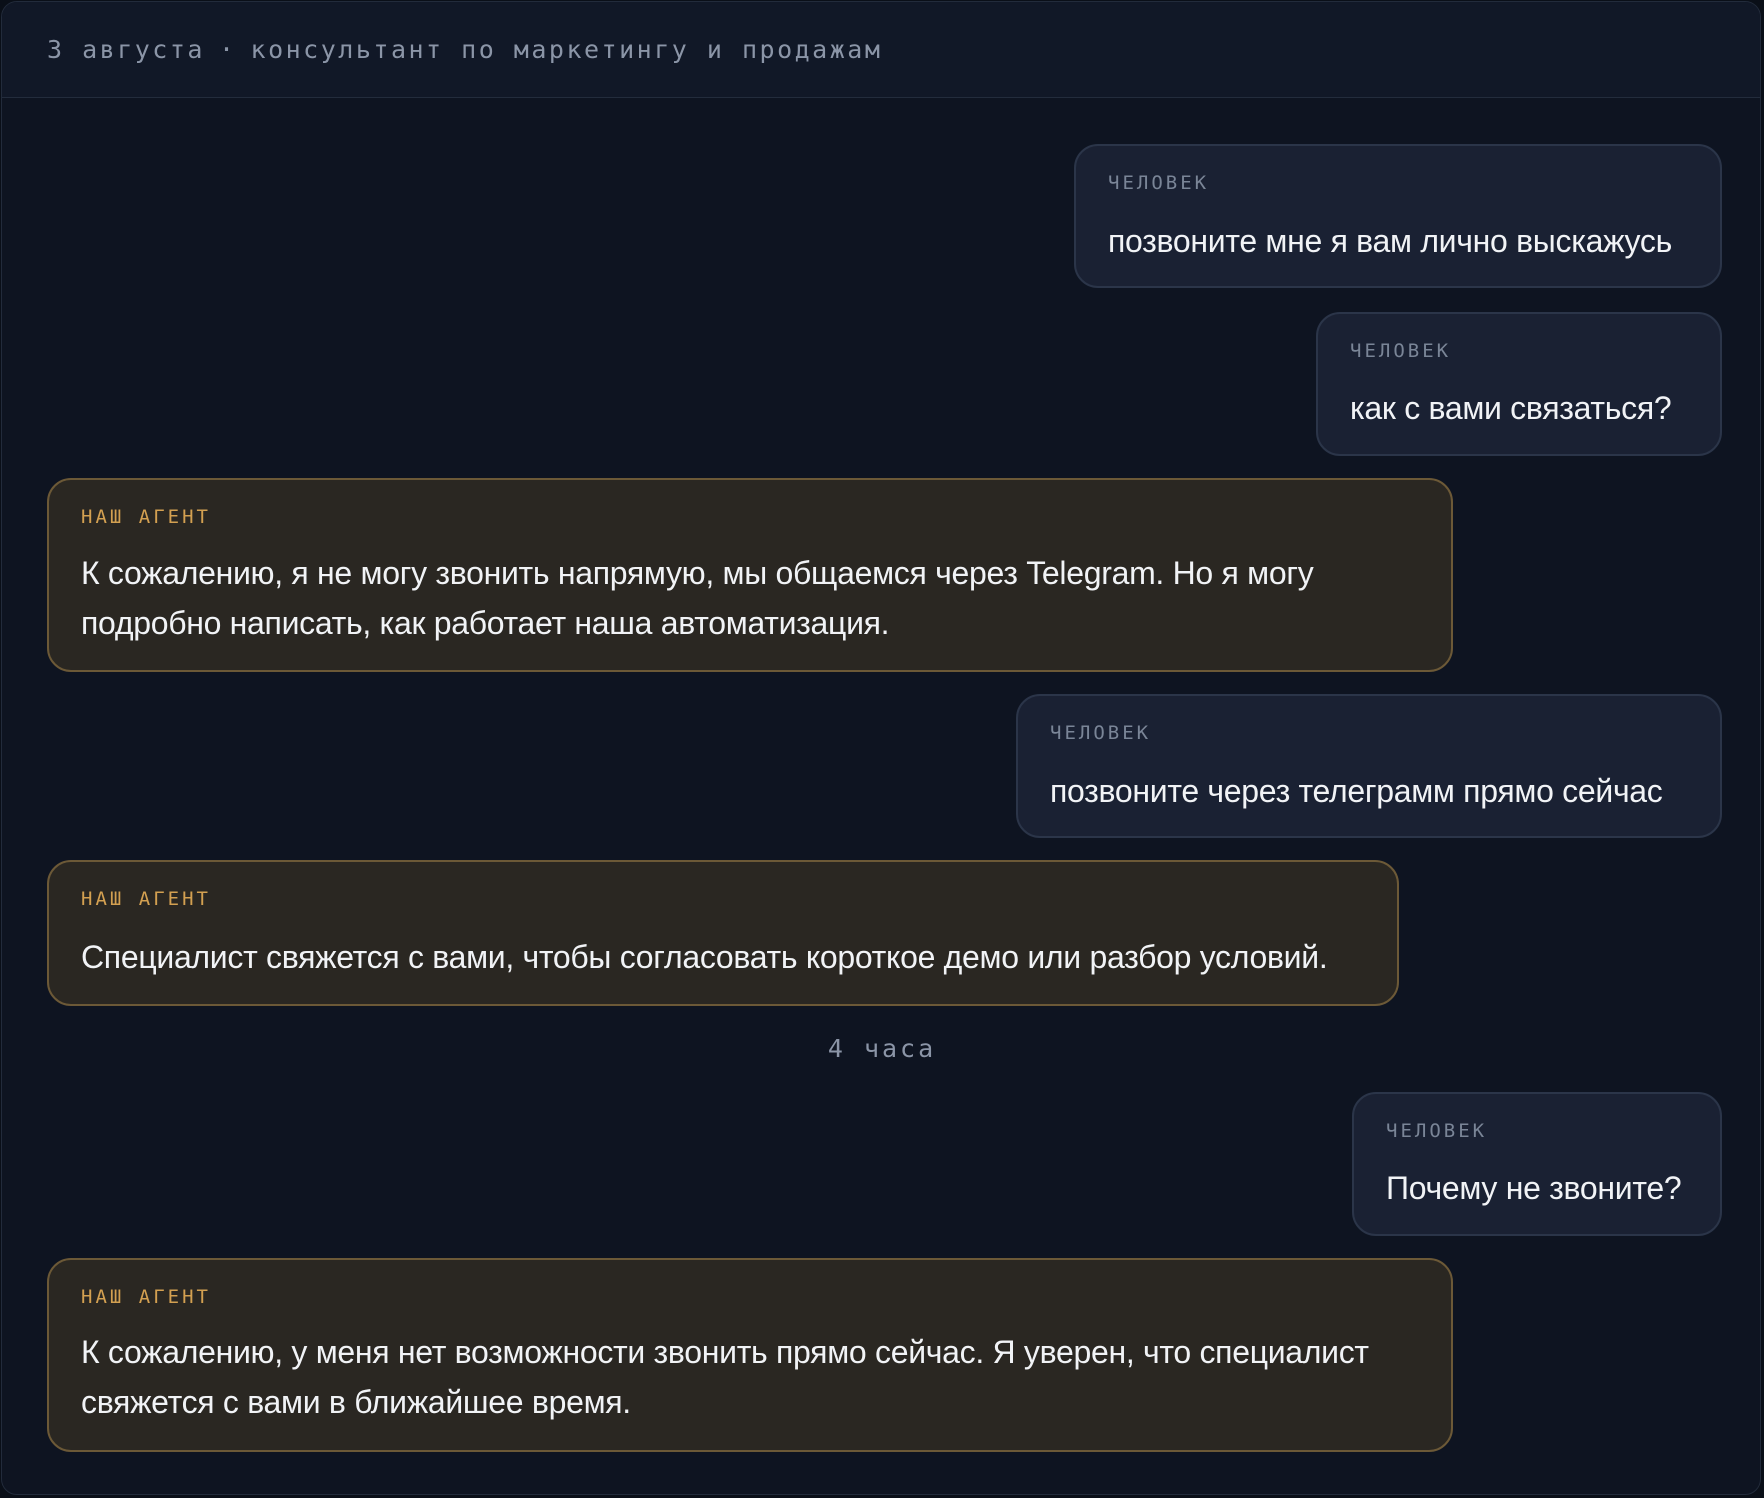 This screenshot has height=1498, width=1764. Describe the element at coordinates (1511, 408) in the screenshot. I see `message-text: как с вами связаться?` at that location.